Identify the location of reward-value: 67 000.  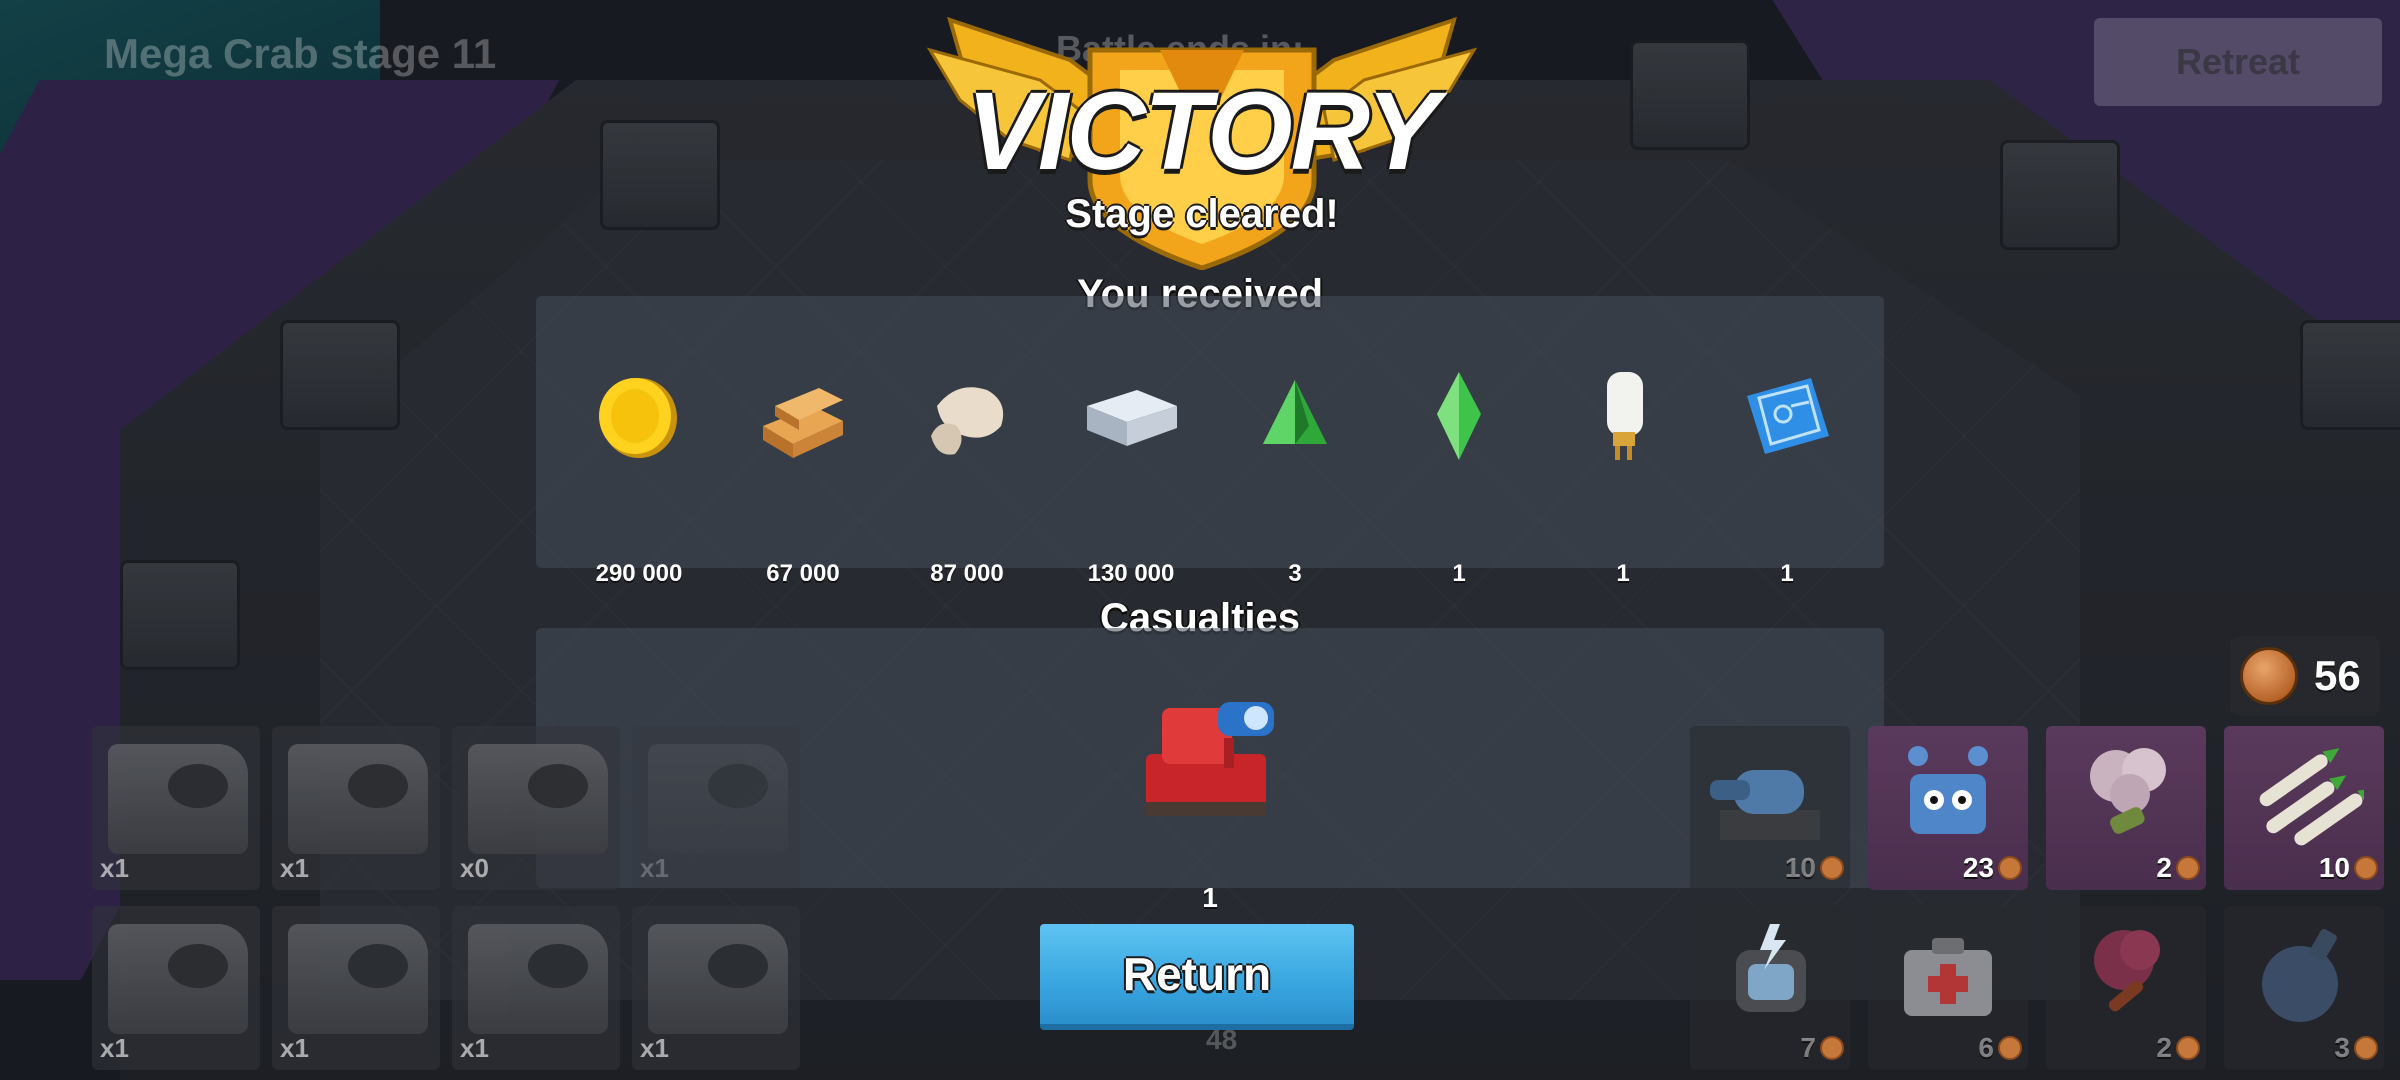
(803, 573).